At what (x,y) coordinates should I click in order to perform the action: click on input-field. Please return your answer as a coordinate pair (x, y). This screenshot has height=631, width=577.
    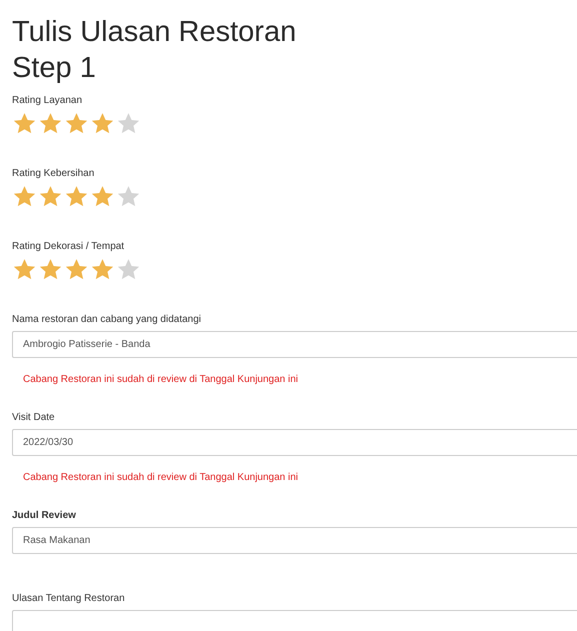
    Looking at the image, I should click on (294, 620).